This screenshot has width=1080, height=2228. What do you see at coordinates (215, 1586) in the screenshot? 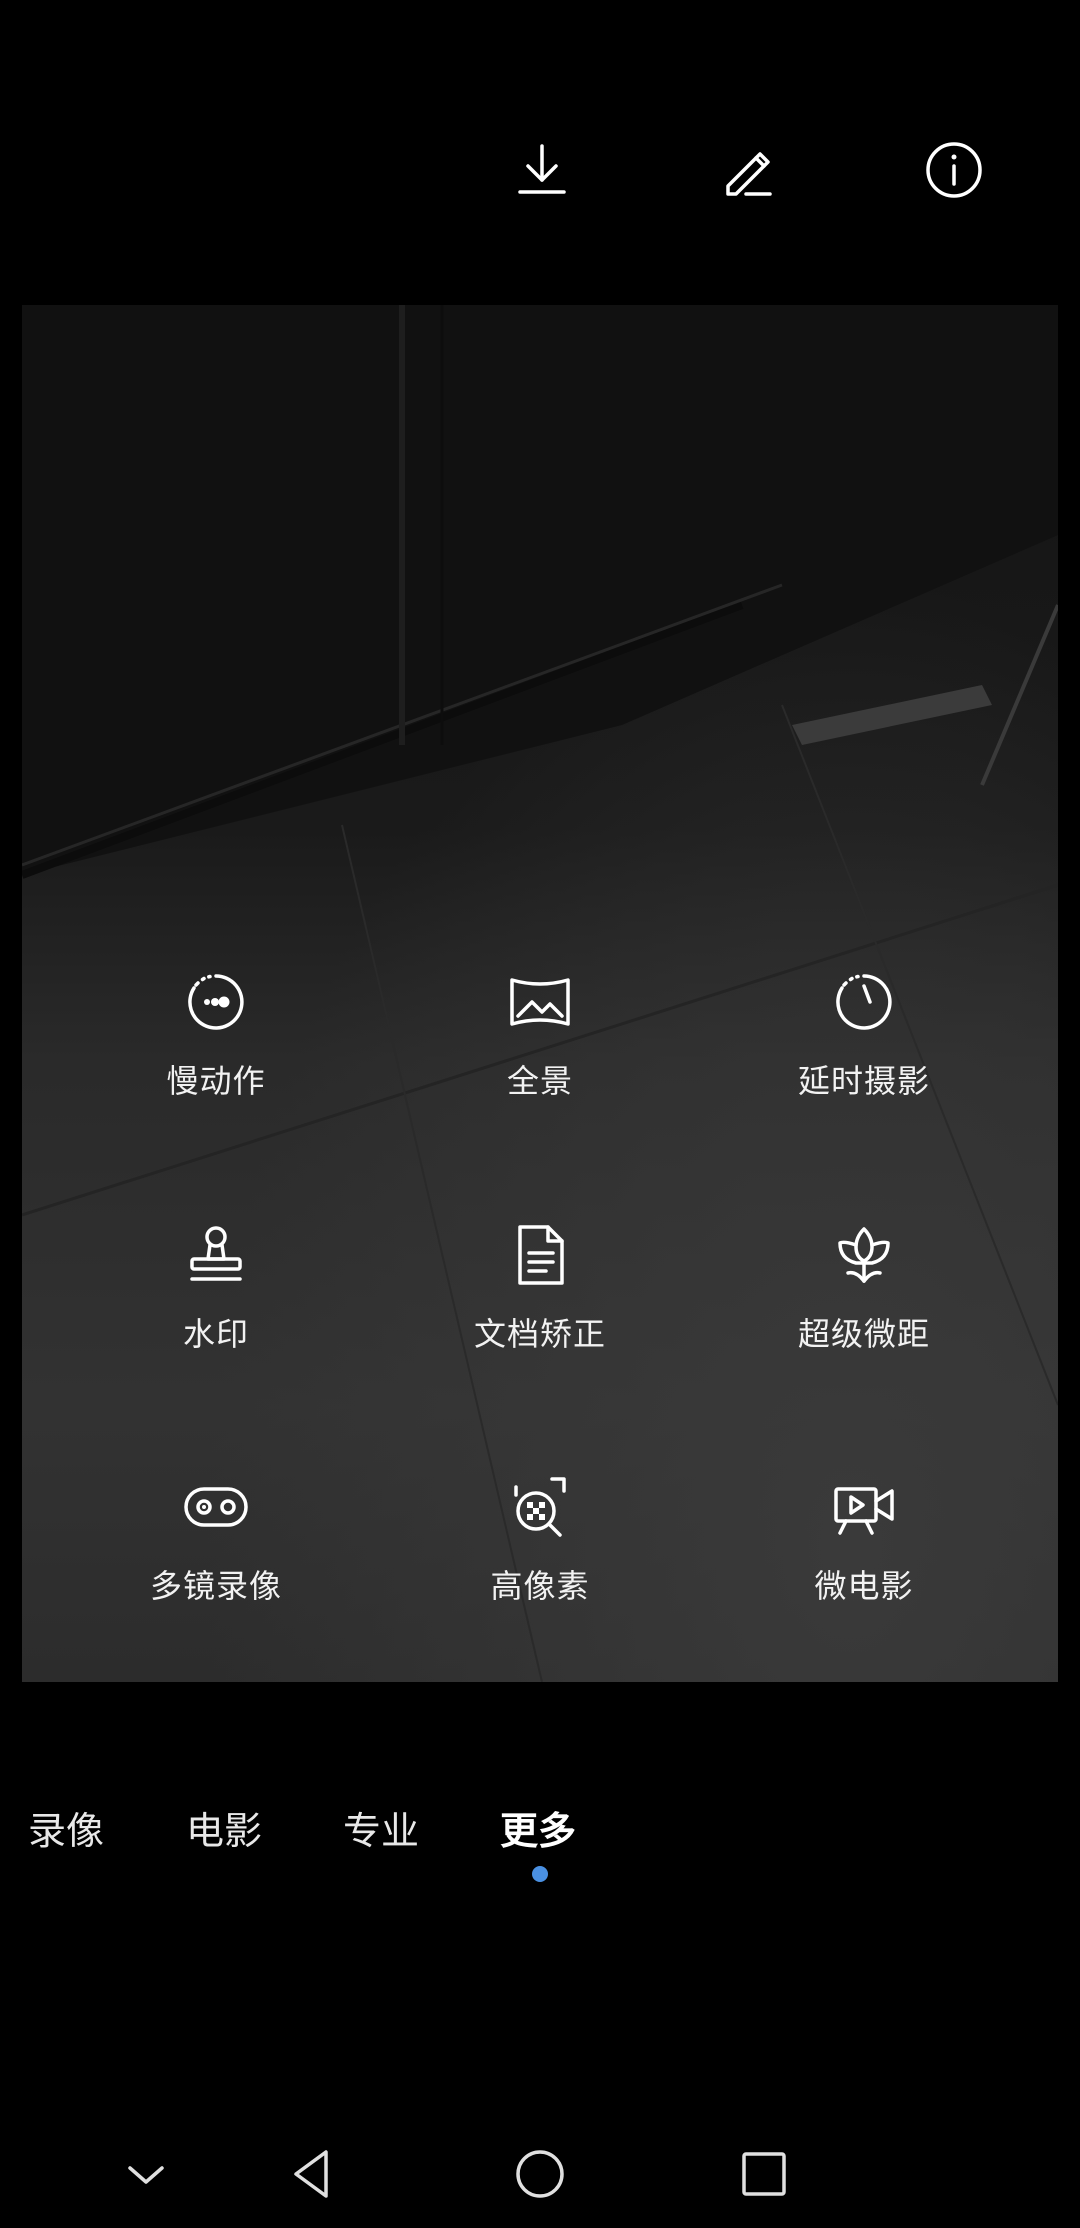
I see `mode-label: 多镜录像` at bounding box center [215, 1586].